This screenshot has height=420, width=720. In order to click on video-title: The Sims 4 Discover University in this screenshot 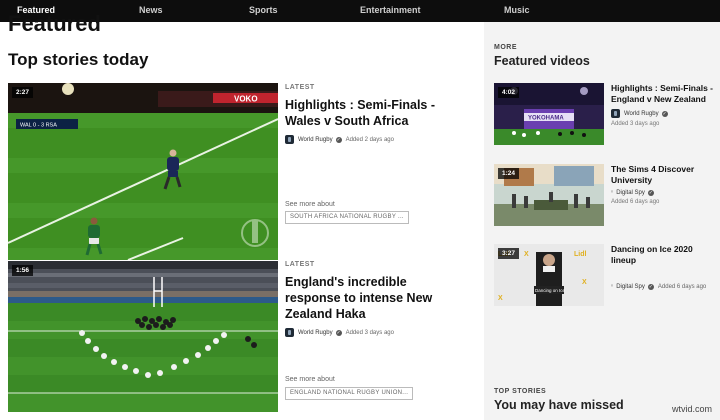, I will do `click(663, 175)`.